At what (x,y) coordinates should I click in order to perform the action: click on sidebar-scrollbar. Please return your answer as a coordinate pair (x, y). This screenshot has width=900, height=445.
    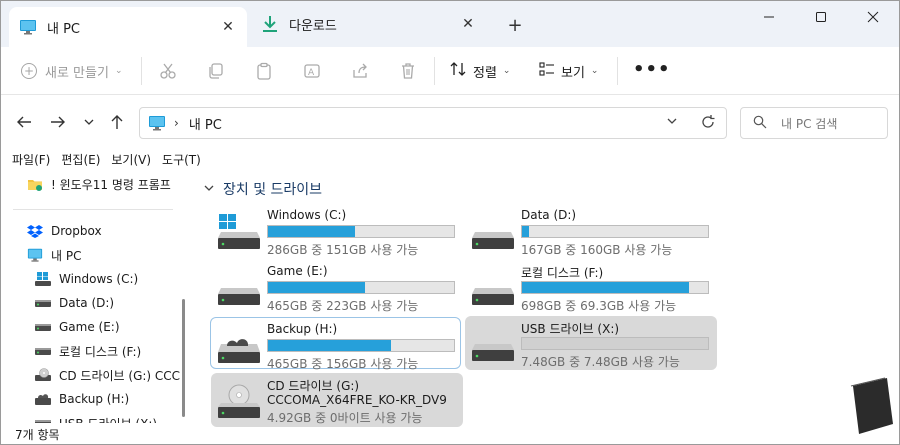
    Looking at the image, I should click on (183, 358).